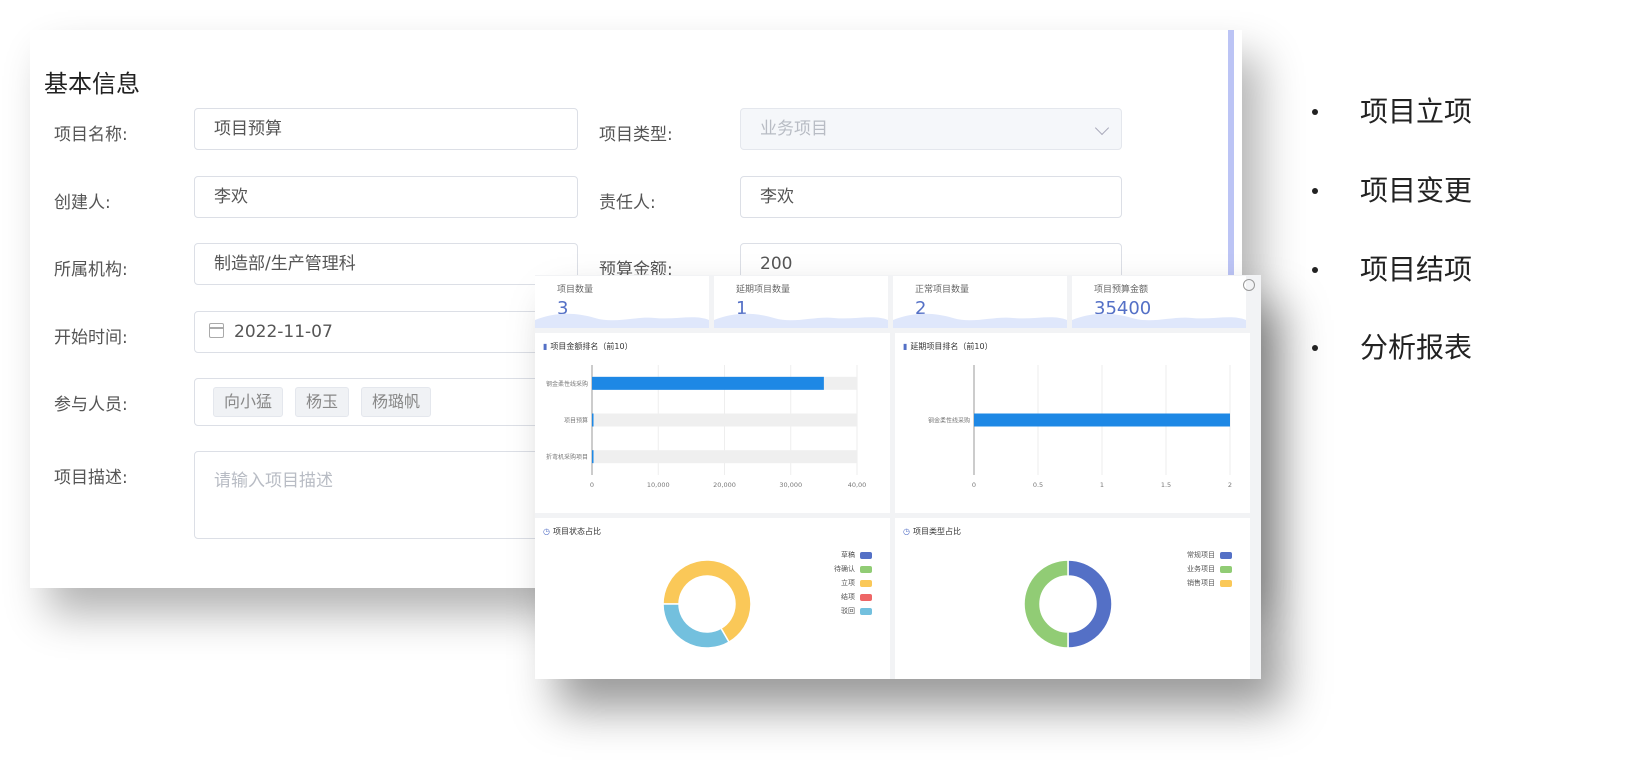  I want to click on chart-title: 项目状态占比, so click(576, 531).